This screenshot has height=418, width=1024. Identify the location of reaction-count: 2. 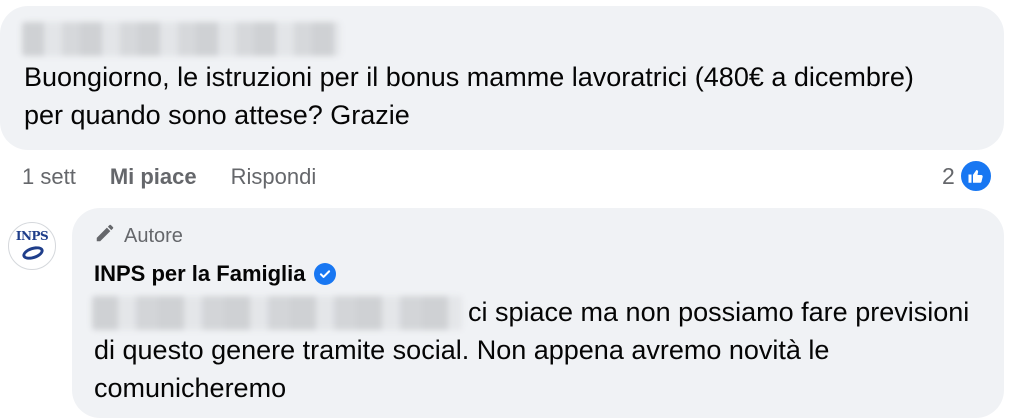
(948, 175).